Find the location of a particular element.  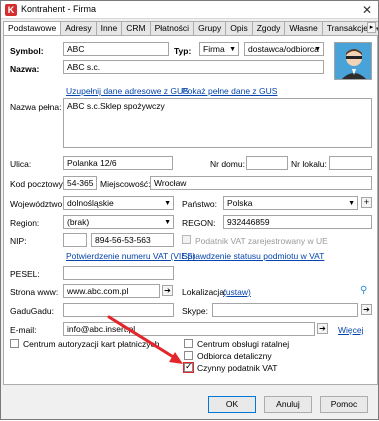

ok-button: OK is located at coordinates (232, 404).